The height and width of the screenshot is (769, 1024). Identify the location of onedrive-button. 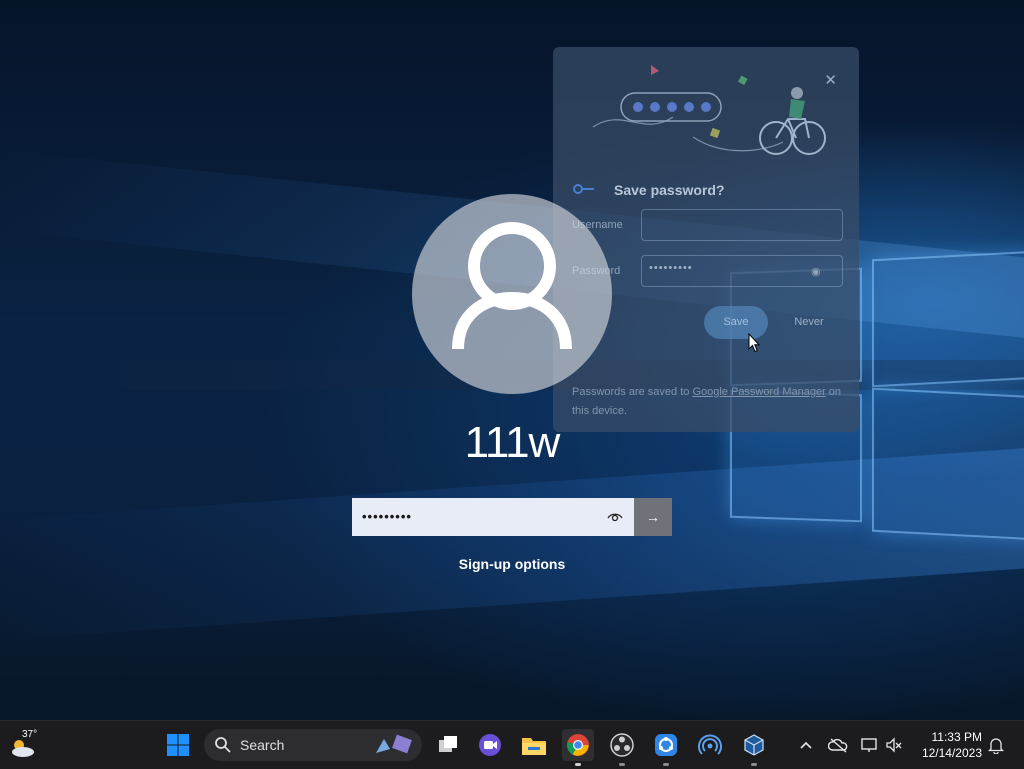
(838, 745).